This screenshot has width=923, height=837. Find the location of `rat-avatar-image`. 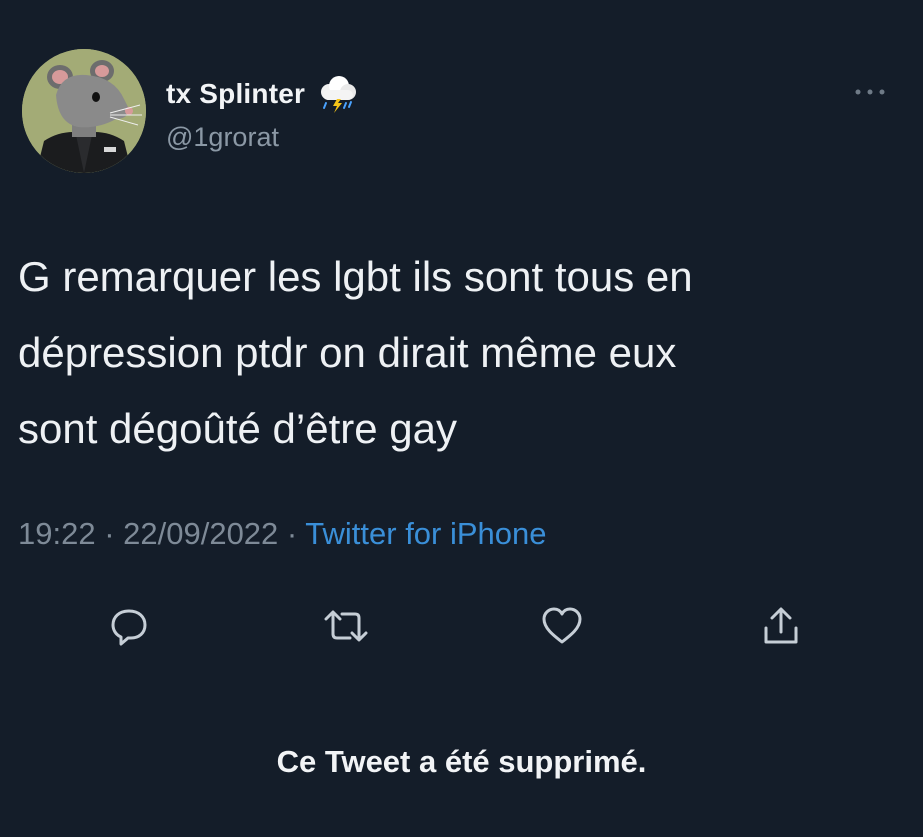

rat-avatar-image is located at coordinates (84, 111).